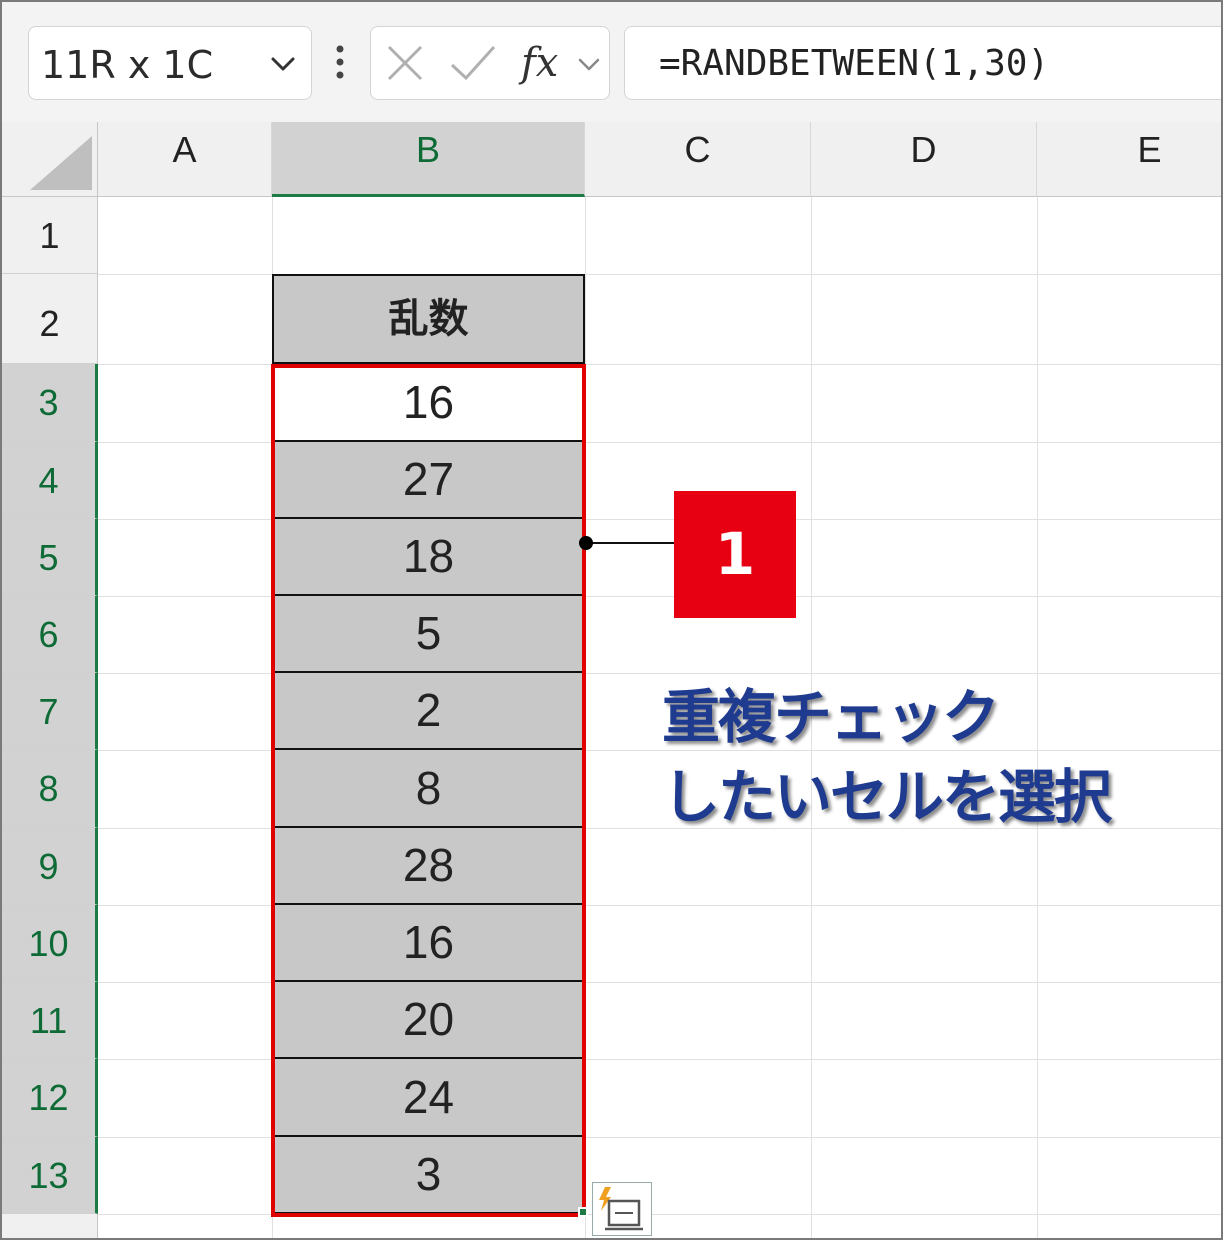  What do you see at coordinates (428, 711) in the screenshot?
I see `cell-b7: 2` at bounding box center [428, 711].